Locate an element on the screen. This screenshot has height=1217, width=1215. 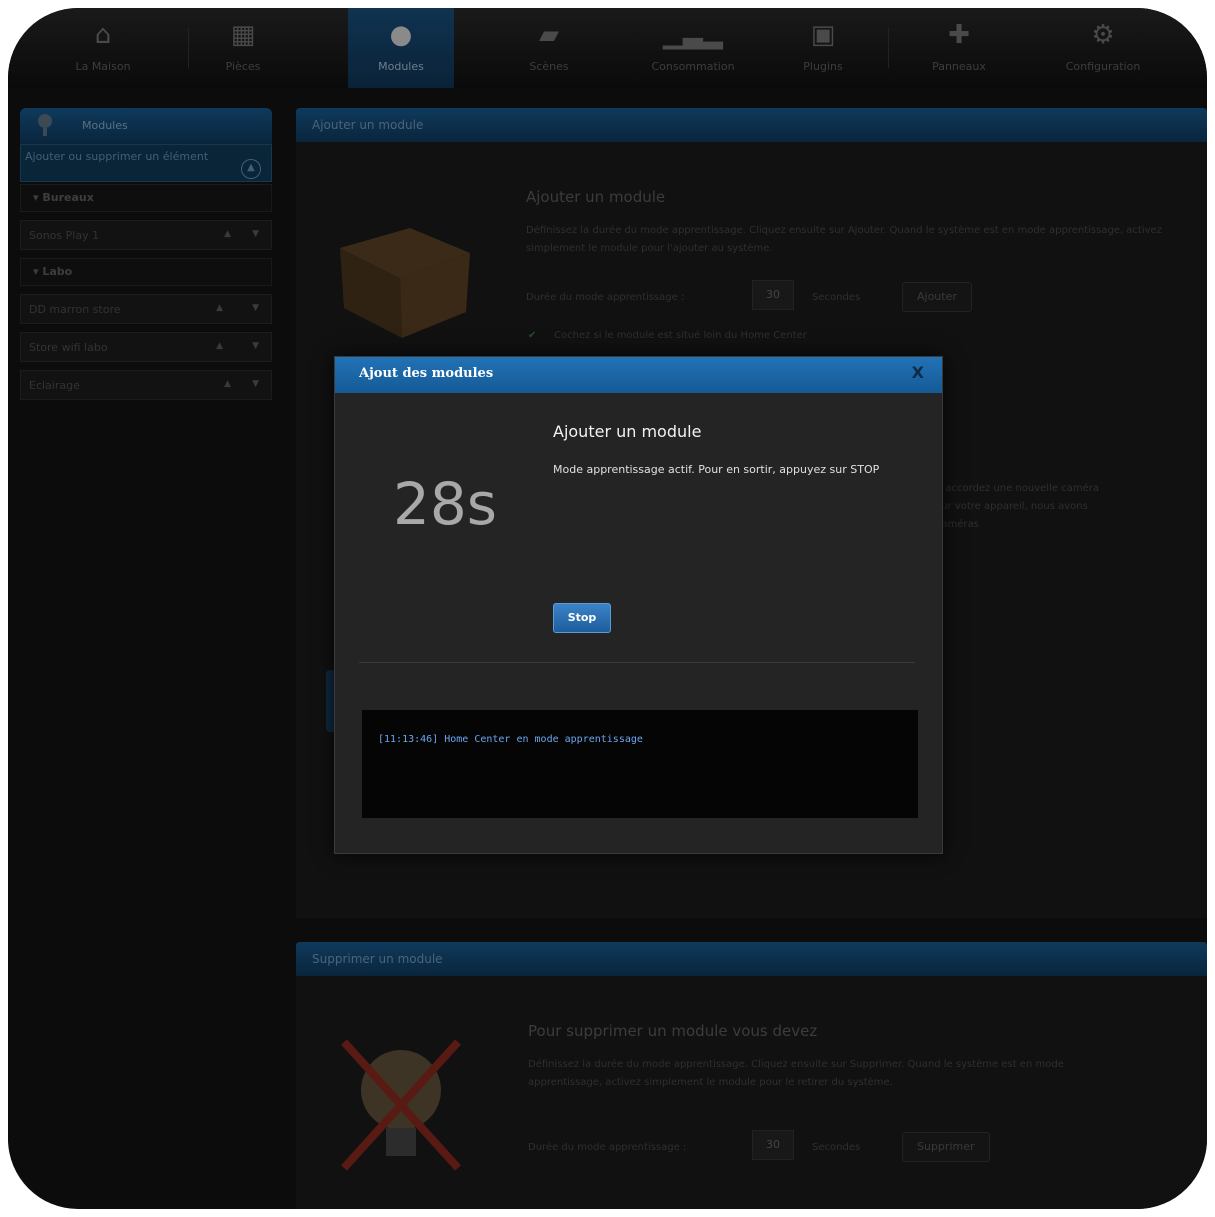
nav-item-modules: ● Modules is located at coordinates (401, 48).